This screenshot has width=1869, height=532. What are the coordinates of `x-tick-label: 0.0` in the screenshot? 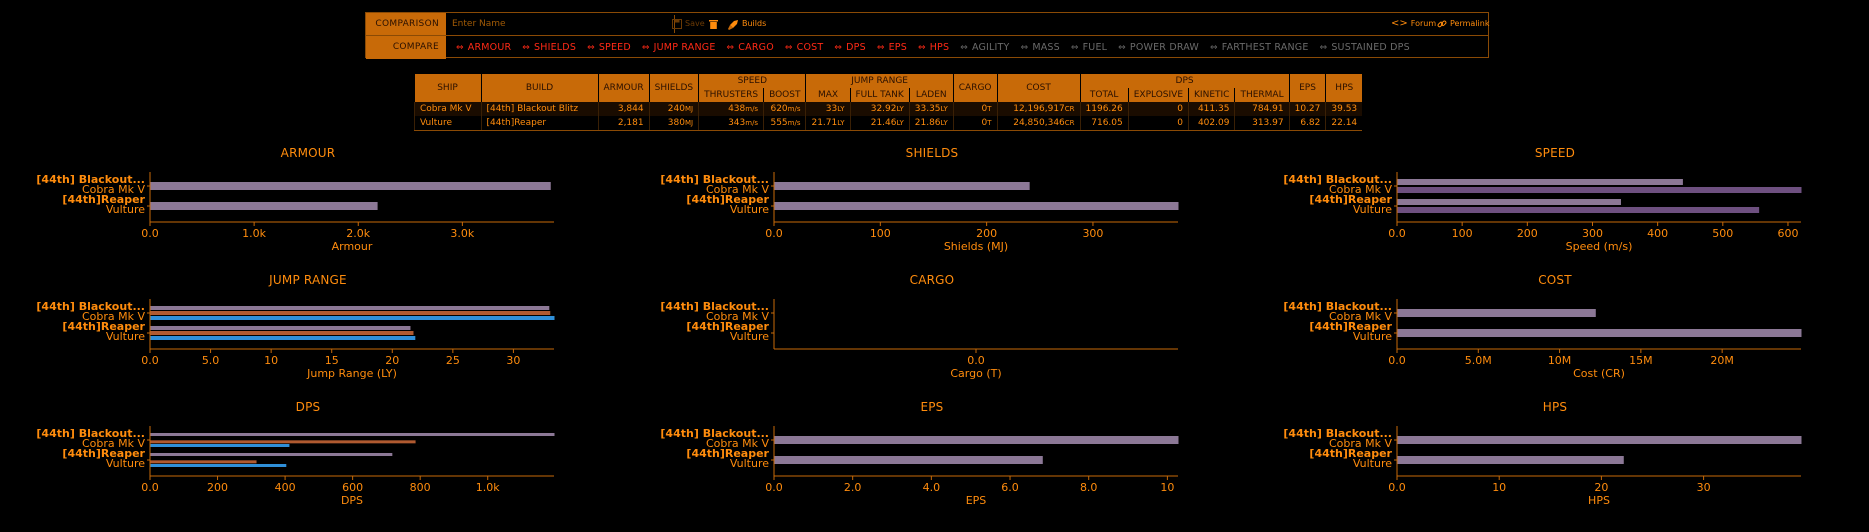 It's located at (1397, 487).